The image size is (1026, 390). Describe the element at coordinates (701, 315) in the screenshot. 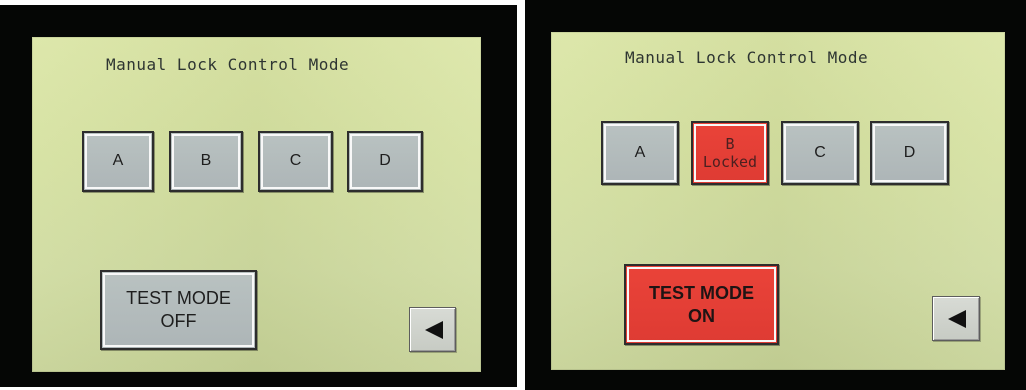

I see `test-mode-line-2: ON` at that location.